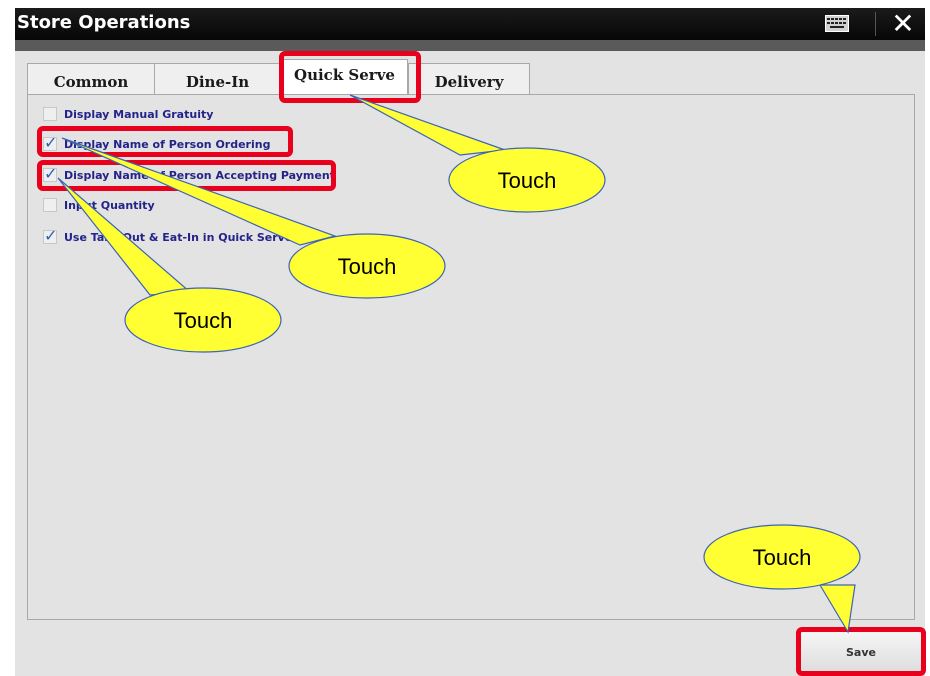 This screenshot has height=676, width=930. Describe the element at coordinates (903, 24) in the screenshot. I see `close-icon: ✕` at that location.